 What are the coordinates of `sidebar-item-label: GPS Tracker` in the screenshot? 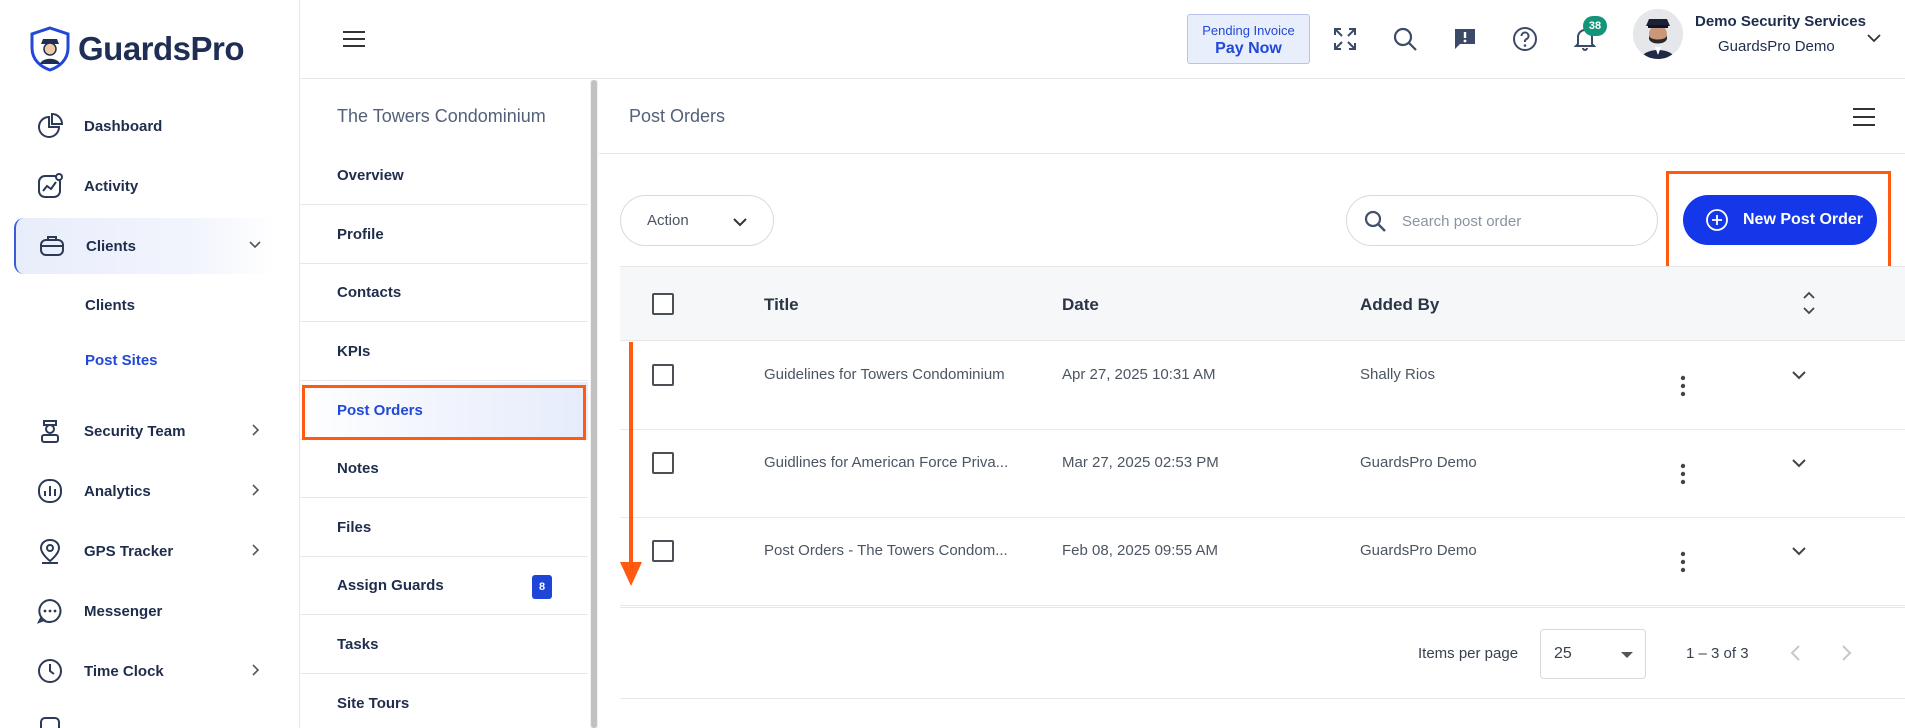 It's located at (129, 551).